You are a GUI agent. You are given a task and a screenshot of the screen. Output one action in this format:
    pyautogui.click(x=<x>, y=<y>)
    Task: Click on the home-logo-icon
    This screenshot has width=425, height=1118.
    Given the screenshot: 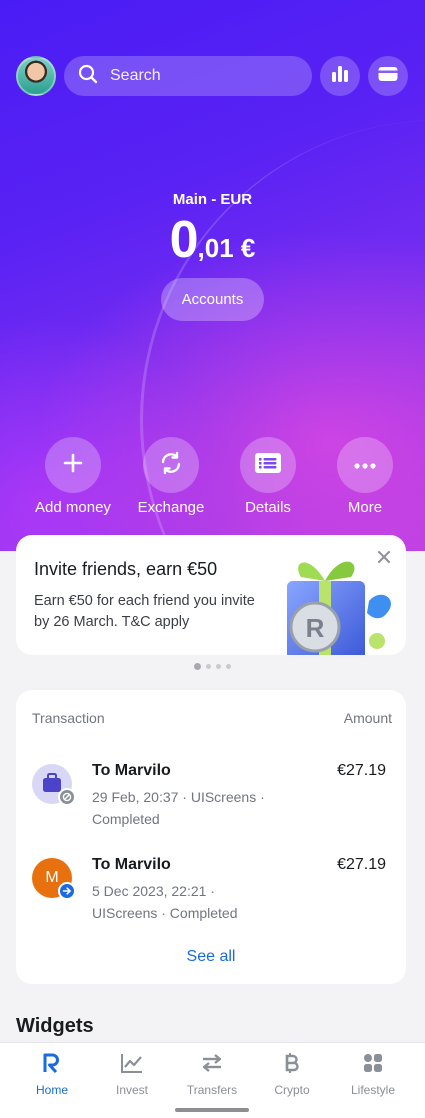 What is the action you would take?
    pyautogui.click(x=52, y=1063)
    